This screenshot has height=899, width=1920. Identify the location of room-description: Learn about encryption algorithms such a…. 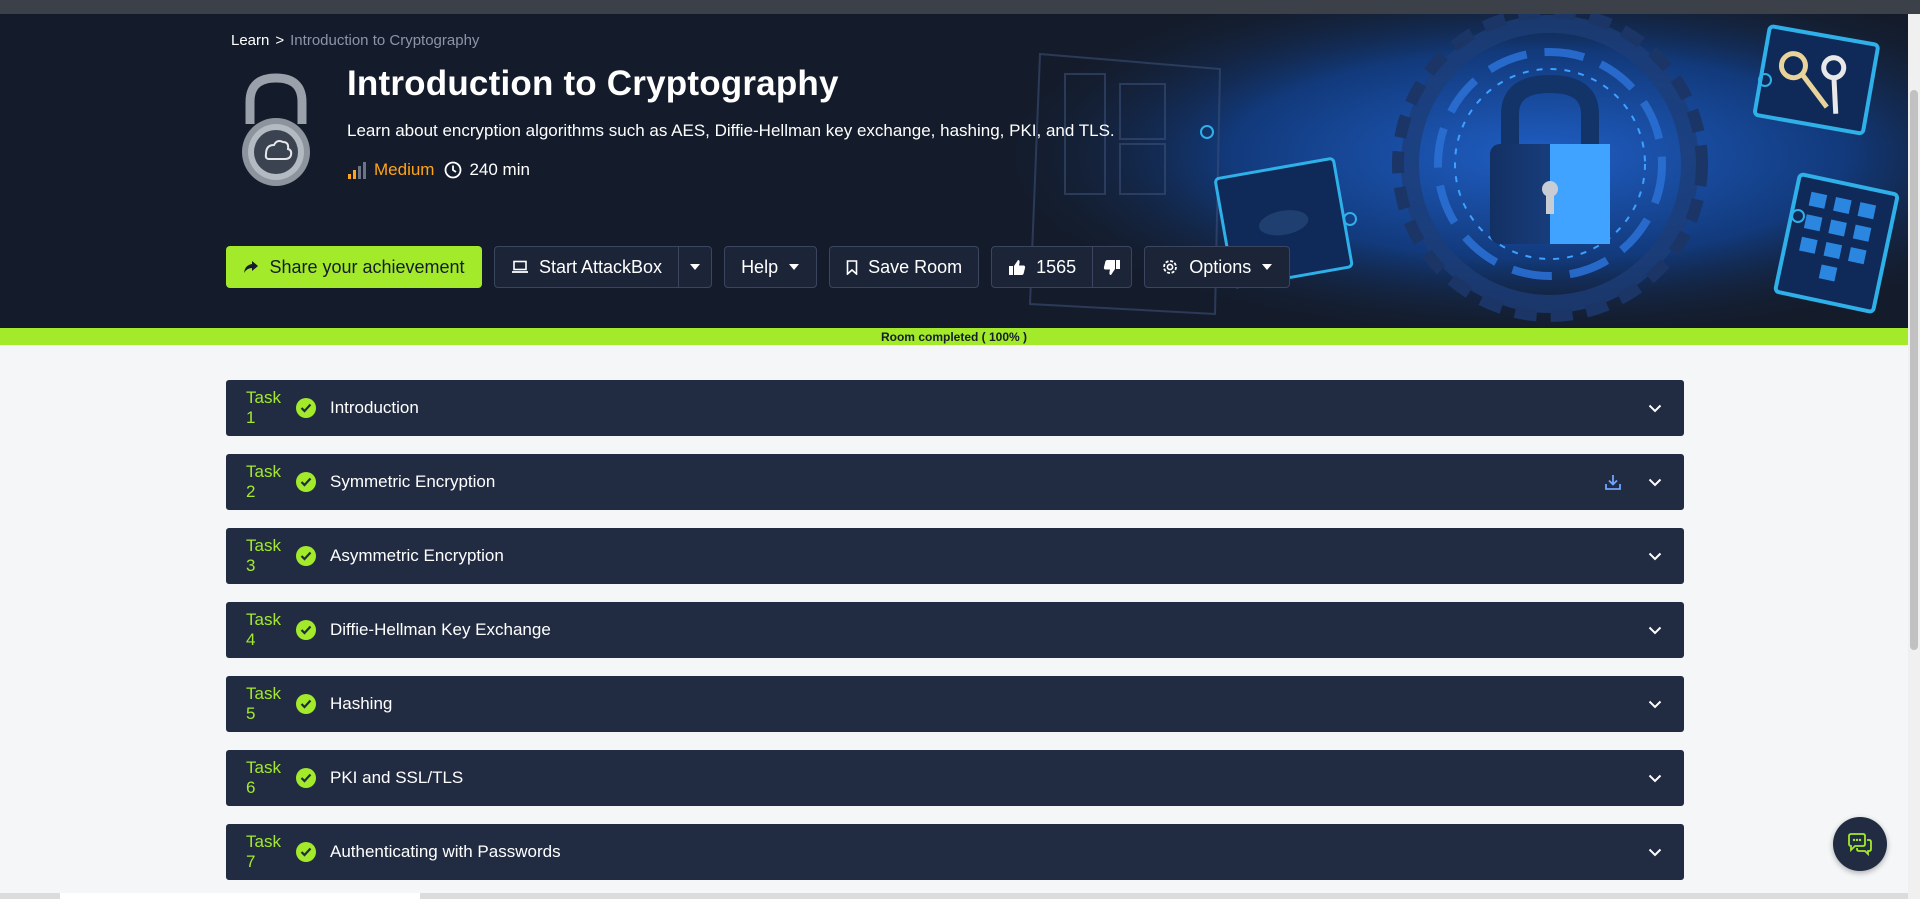
(731, 130).